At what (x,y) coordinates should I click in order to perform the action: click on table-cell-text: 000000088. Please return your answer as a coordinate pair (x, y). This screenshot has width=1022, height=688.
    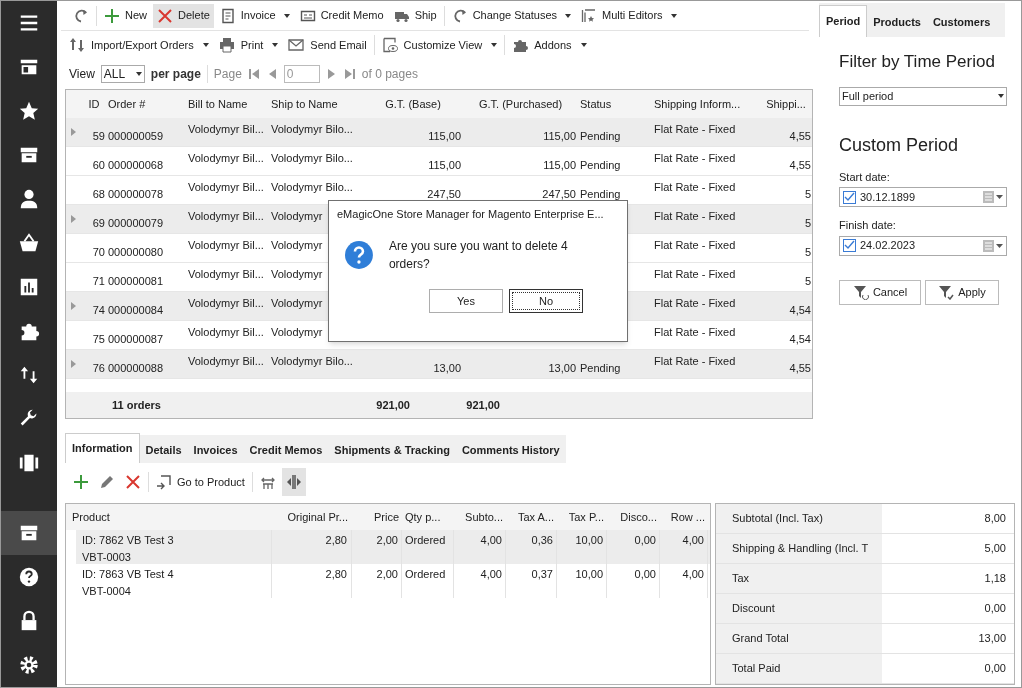
    Looking at the image, I should click on (136, 368).